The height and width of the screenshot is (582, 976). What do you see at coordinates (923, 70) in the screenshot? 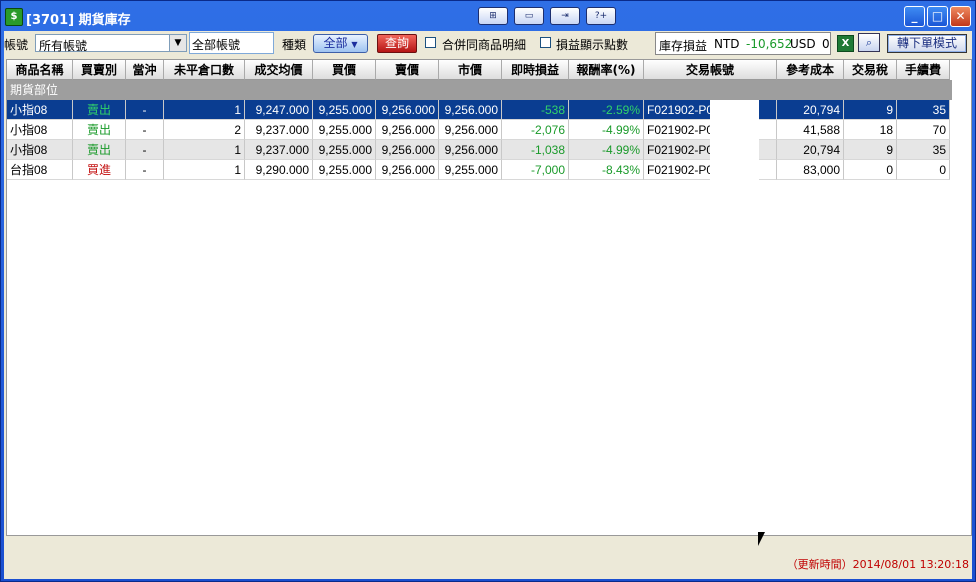
I see `column-header: 手續費` at bounding box center [923, 70].